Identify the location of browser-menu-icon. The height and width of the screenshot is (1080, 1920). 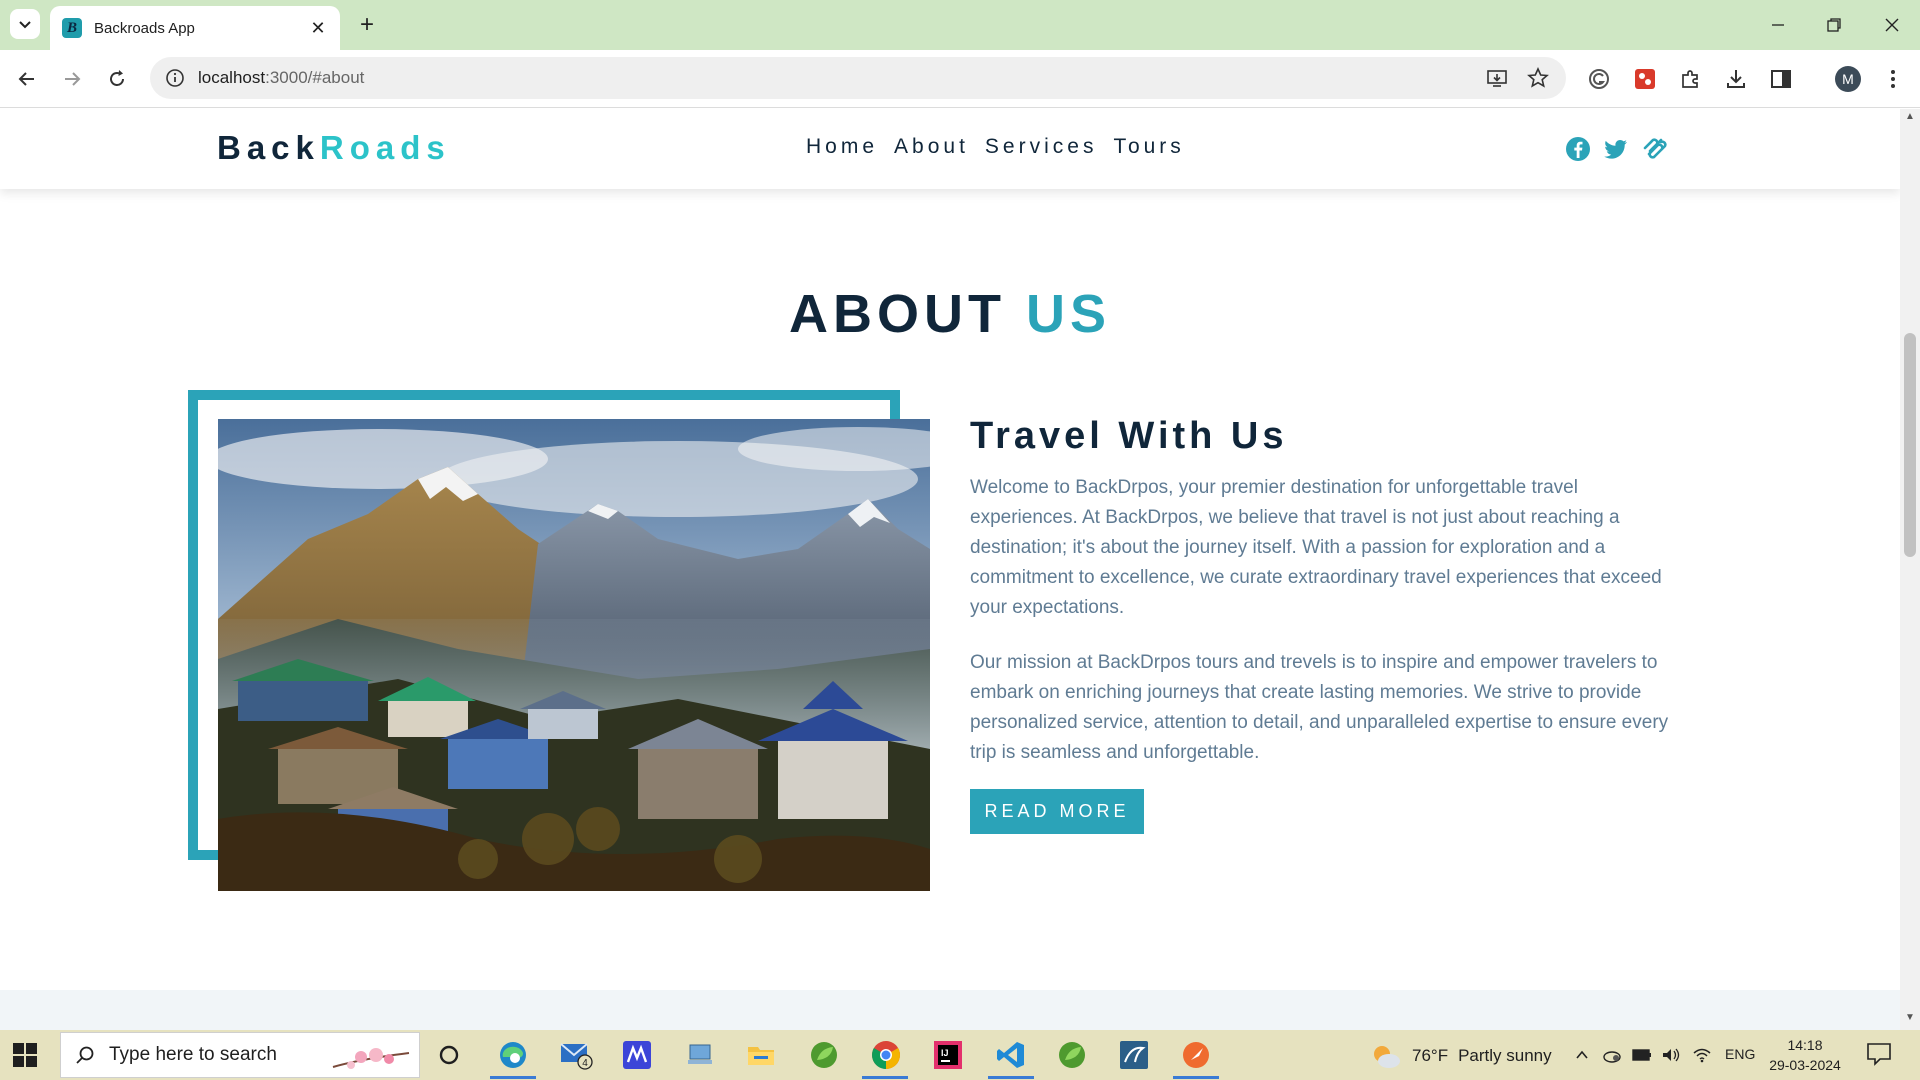
(1893, 79).